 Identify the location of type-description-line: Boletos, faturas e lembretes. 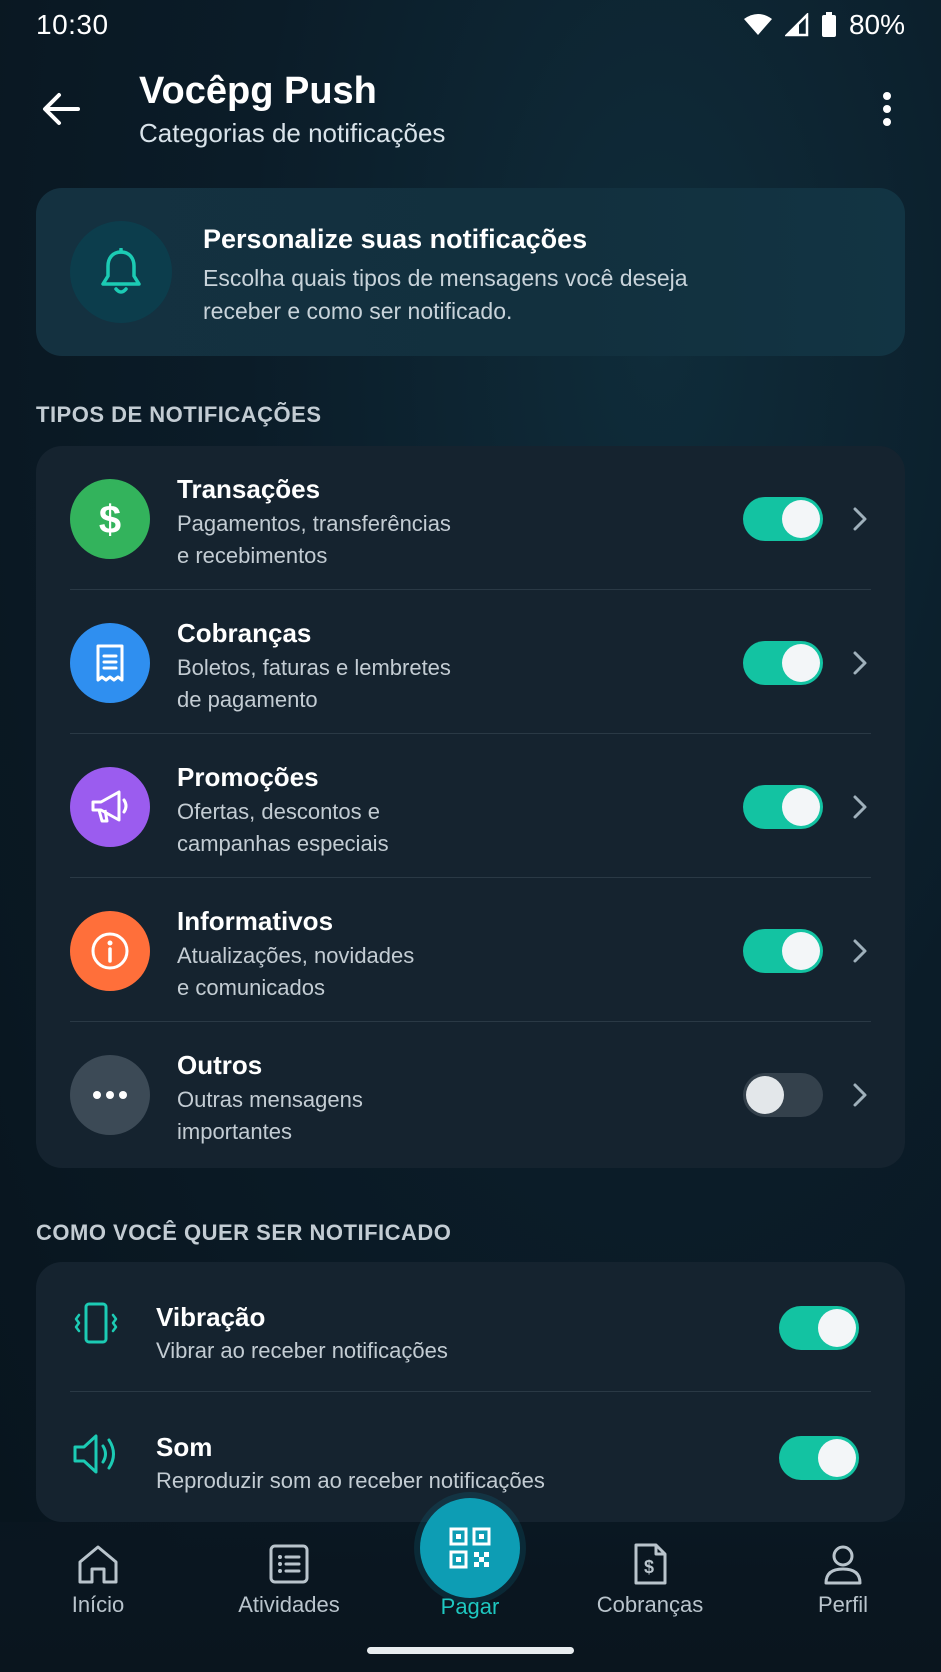
(314, 667).